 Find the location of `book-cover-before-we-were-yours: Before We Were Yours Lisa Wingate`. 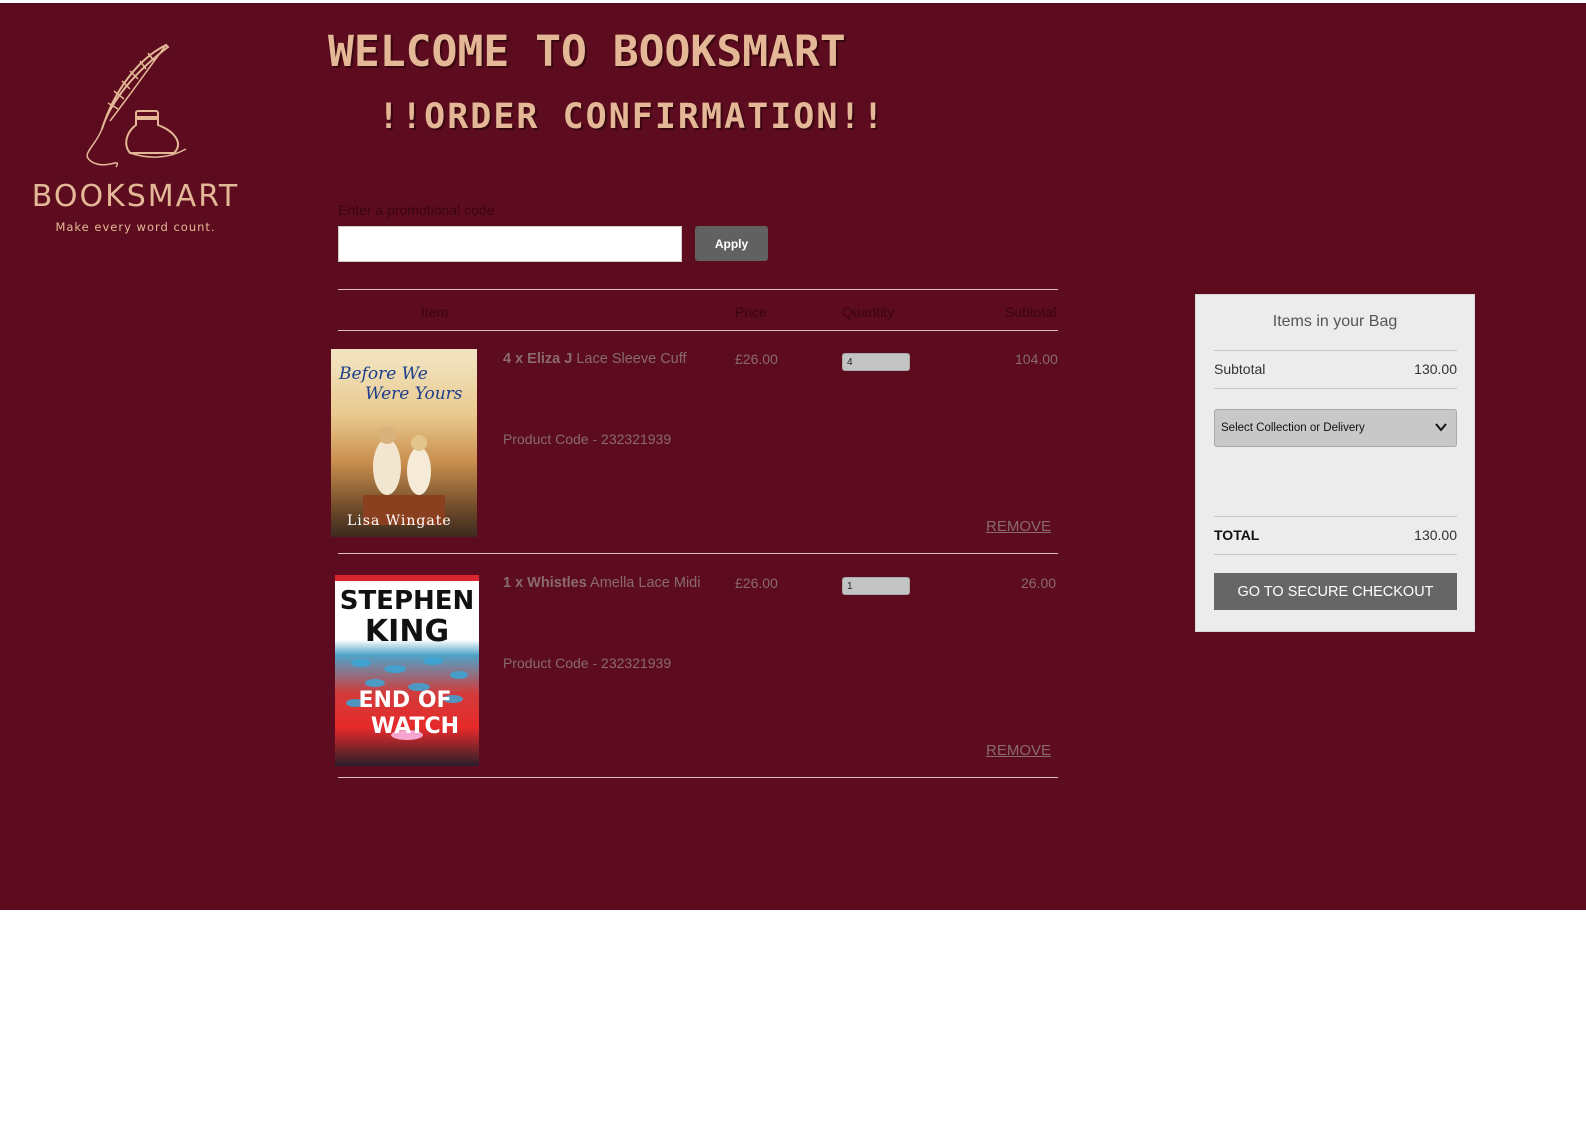

book-cover-before-we-were-yours: Before We Were Yours Lisa Wingate is located at coordinates (404, 443).